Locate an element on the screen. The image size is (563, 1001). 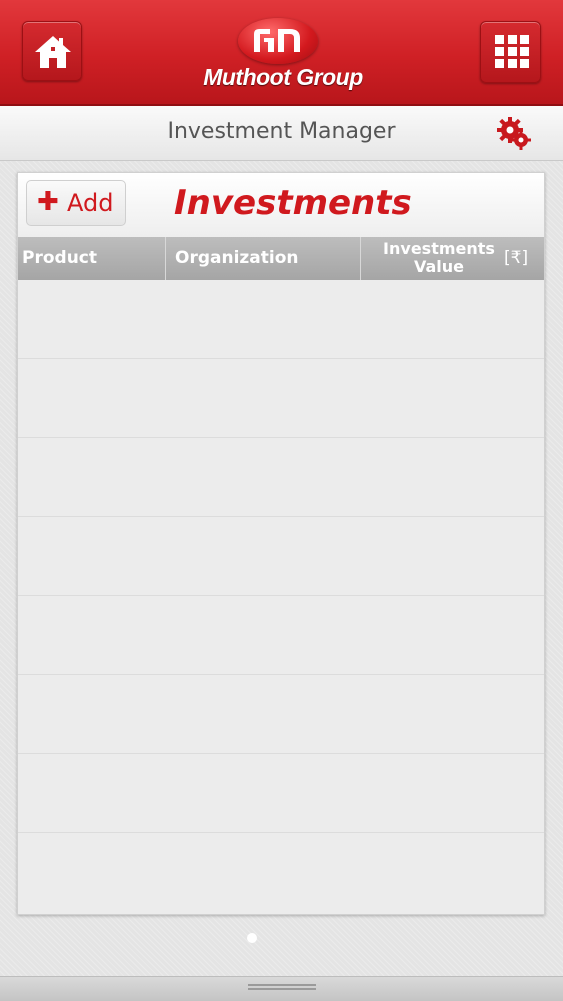
grid-menu-icon is located at coordinates (512, 53).